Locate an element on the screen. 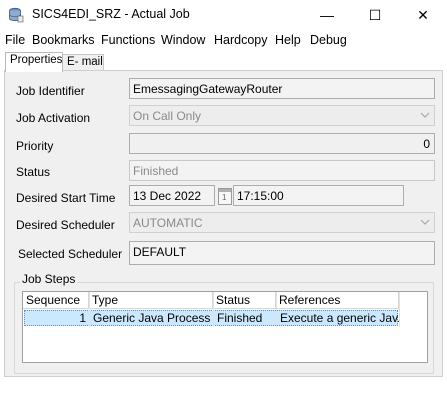 This screenshot has width=447, height=407. job-identifier-field: EmessagingGatewayRouter is located at coordinates (282, 88).